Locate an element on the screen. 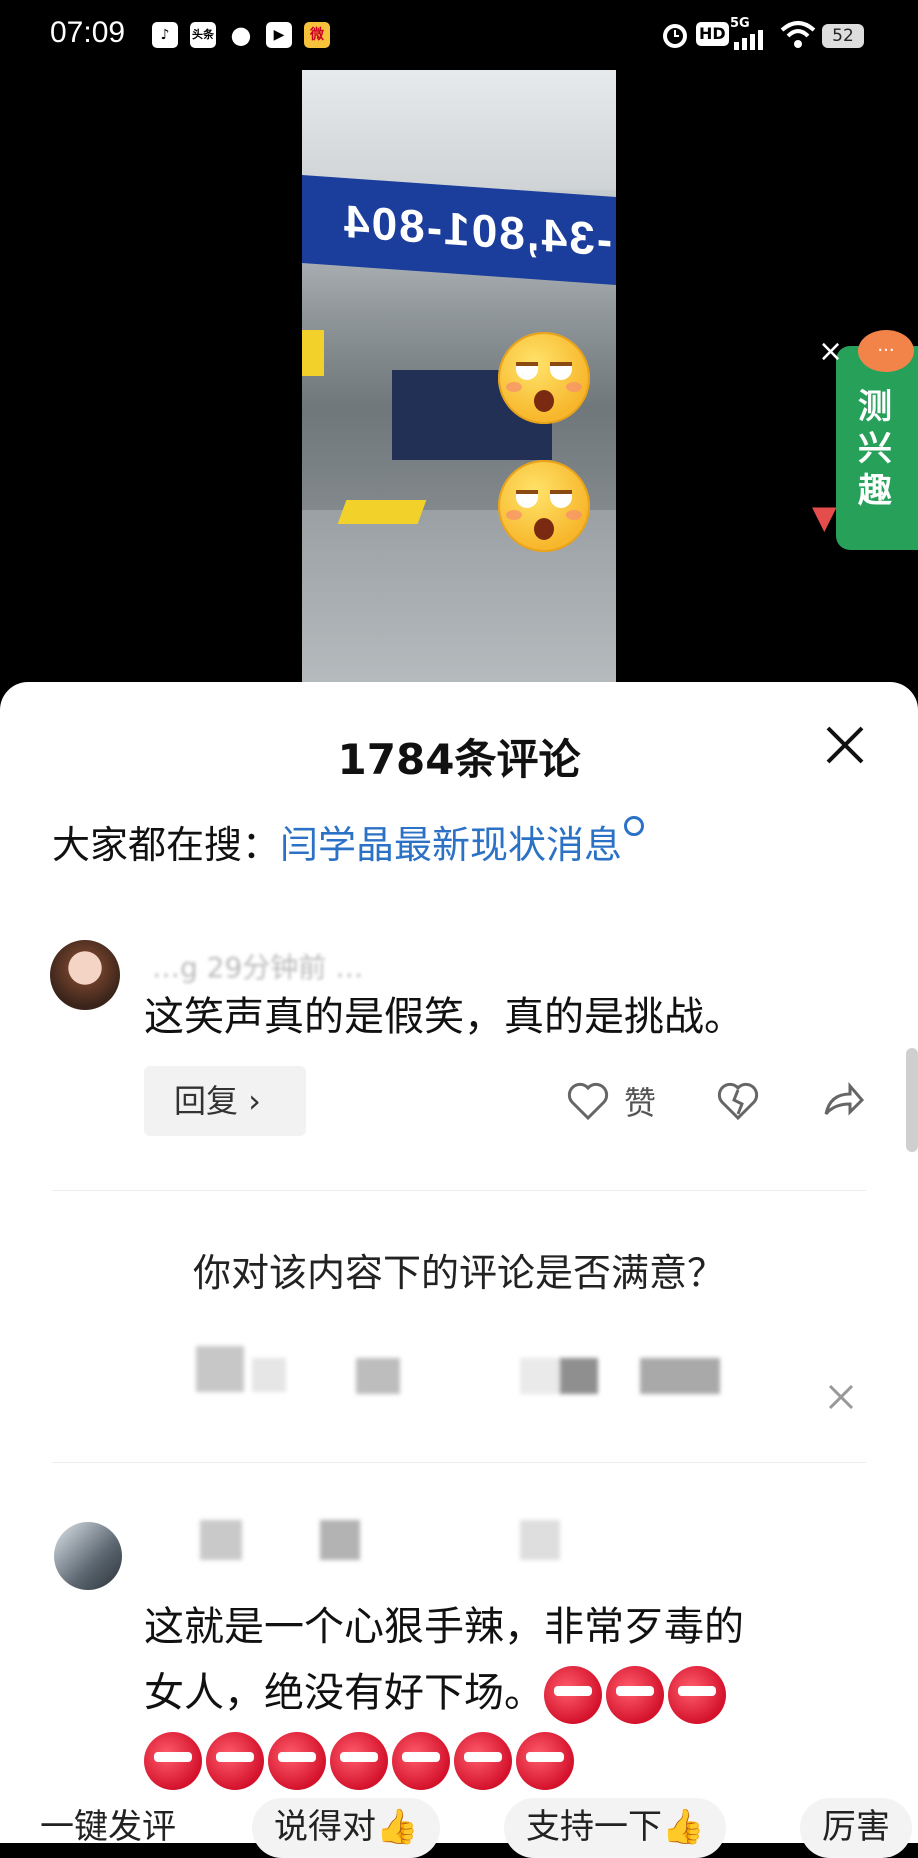 This screenshot has width=918, height=1858. quick-reply-chip: 支持一下👍 is located at coordinates (615, 1828).